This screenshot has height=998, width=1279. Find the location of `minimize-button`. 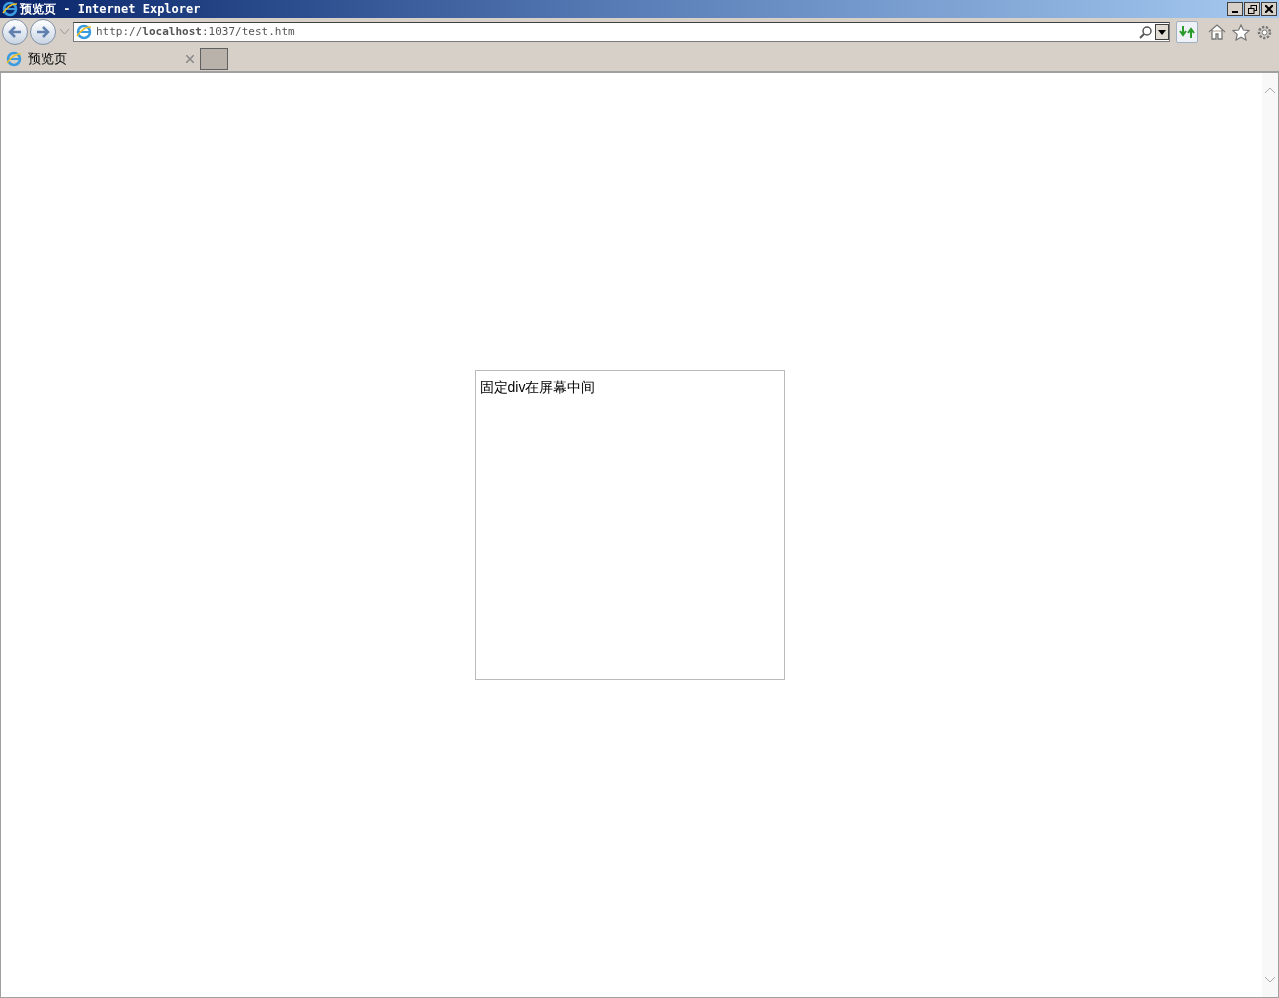

minimize-button is located at coordinates (1235, 9).